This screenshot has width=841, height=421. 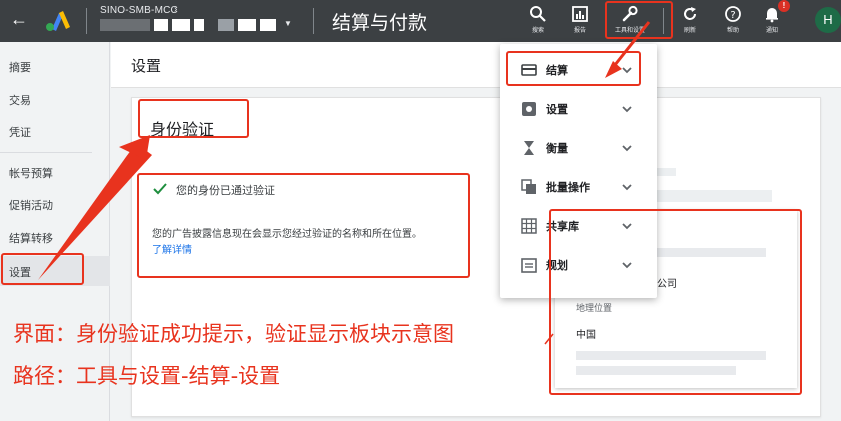 I want to click on menu-item-bulk-actions: 批量操作, so click(x=578, y=187).